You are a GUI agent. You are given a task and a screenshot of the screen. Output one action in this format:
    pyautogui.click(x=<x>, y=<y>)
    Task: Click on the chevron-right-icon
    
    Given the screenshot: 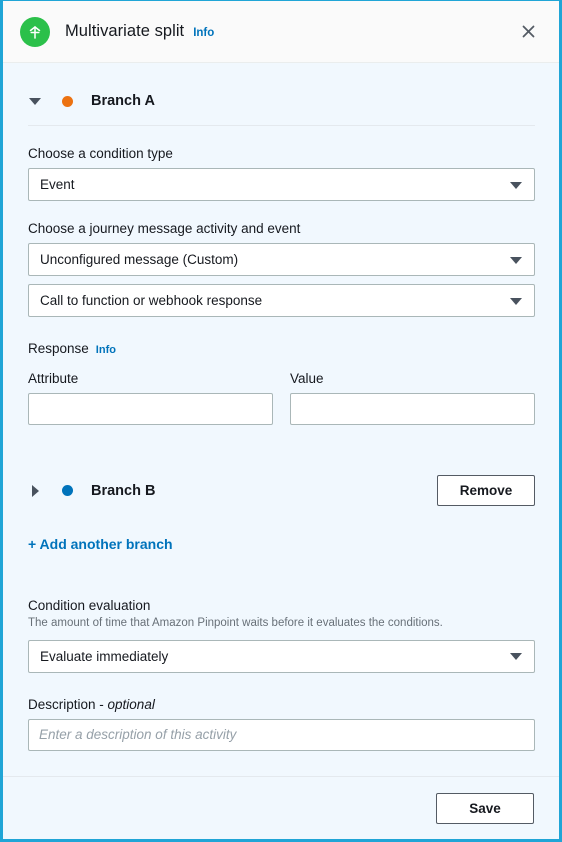 What is the action you would take?
    pyautogui.click(x=35, y=490)
    